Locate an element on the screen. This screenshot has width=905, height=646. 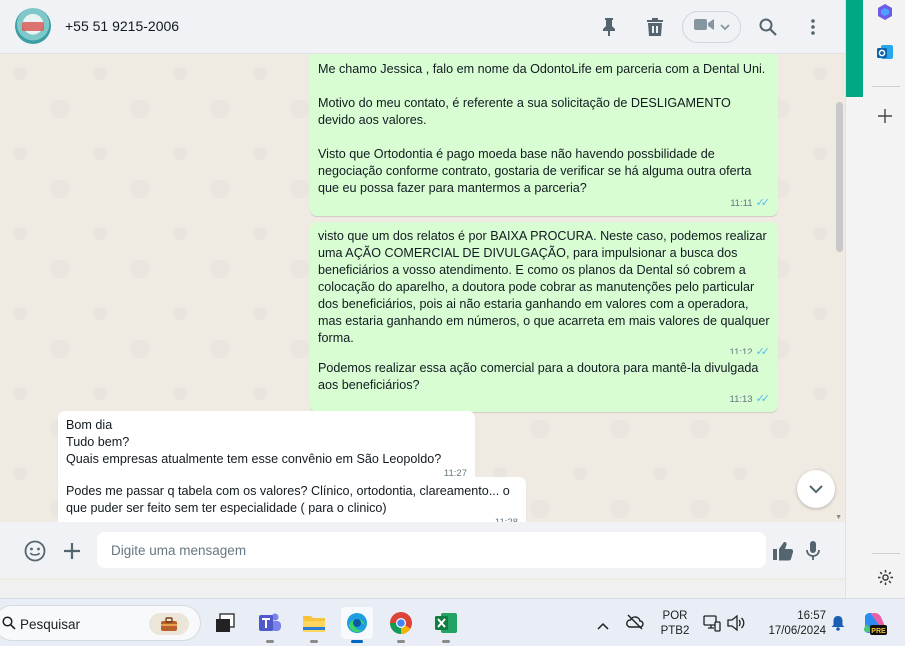
video-call-icon is located at coordinates (703, 27).